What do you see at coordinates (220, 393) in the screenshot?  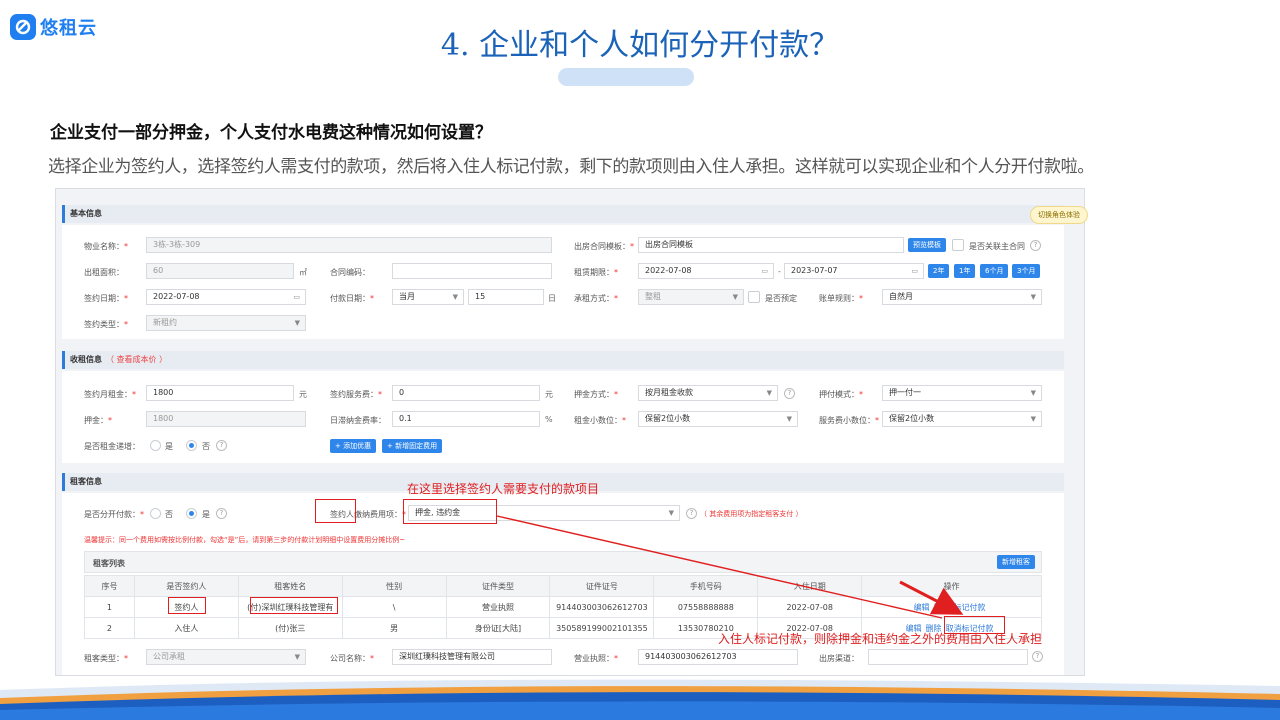 I see `monthly-rent-input: 1800` at bounding box center [220, 393].